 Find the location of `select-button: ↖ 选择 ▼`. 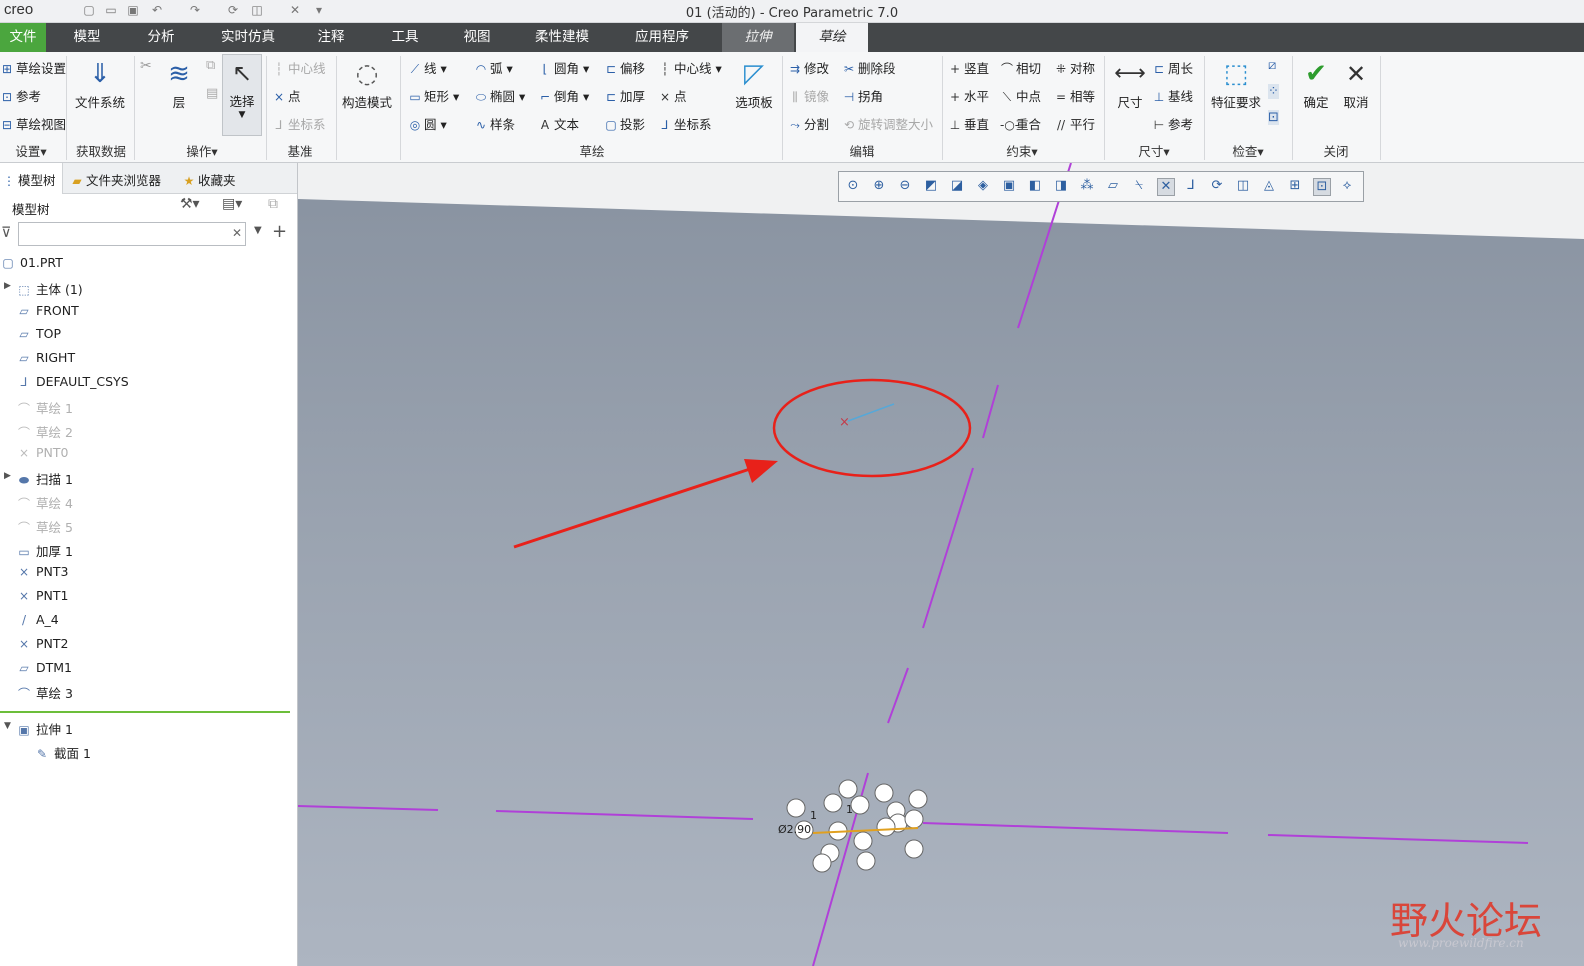

select-button: ↖ 选择 ▼ is located at coordinates (242, 95).